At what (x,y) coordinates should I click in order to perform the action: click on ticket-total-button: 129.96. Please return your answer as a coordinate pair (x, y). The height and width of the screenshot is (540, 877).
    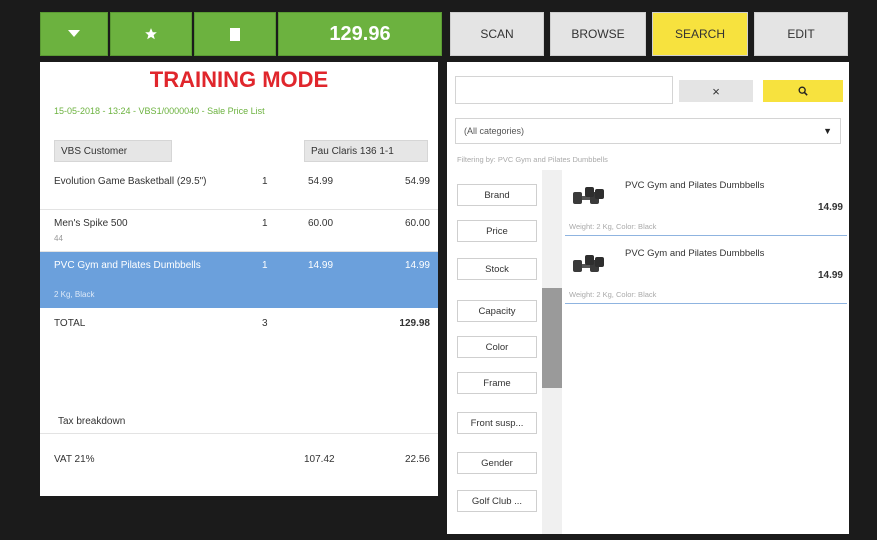
    Looking at the image, I should click on (360, 34).